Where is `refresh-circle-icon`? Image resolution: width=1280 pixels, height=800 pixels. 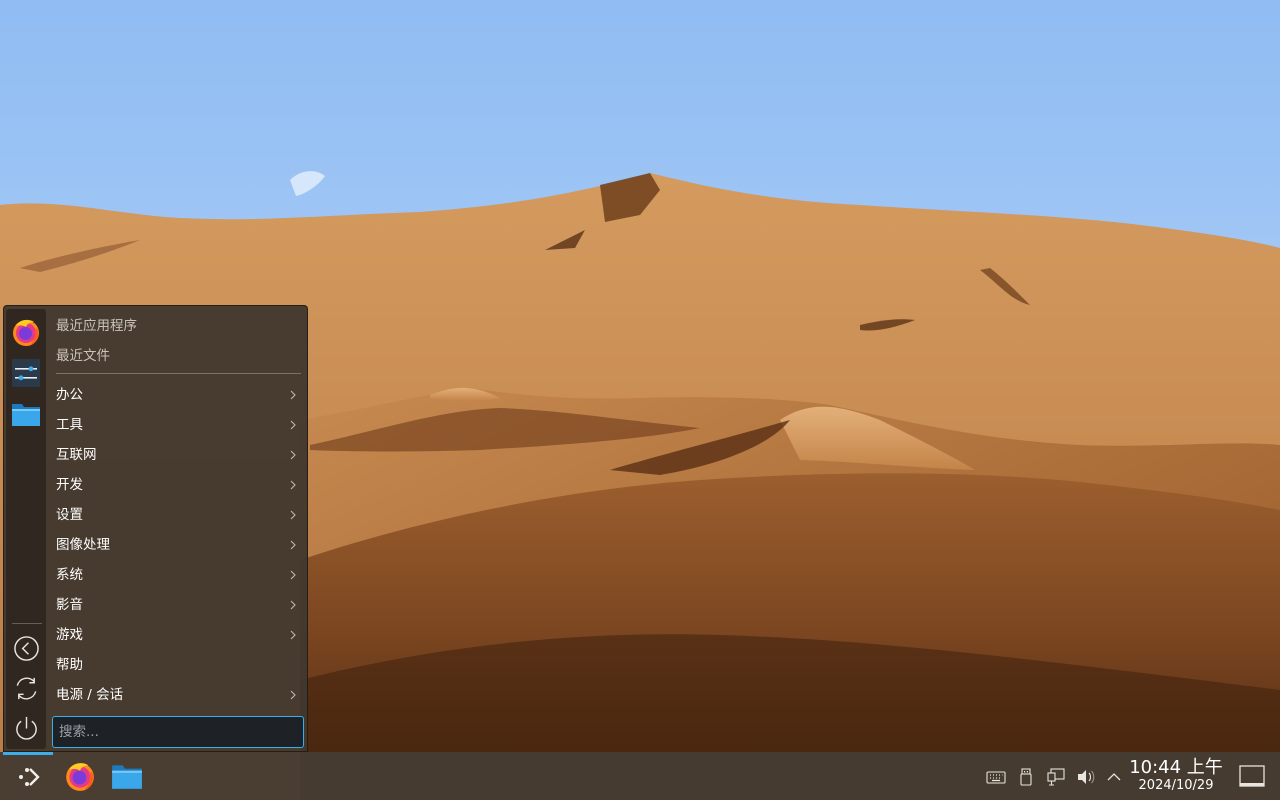
refresh-circle-icon is located at coordinates (26, 688).